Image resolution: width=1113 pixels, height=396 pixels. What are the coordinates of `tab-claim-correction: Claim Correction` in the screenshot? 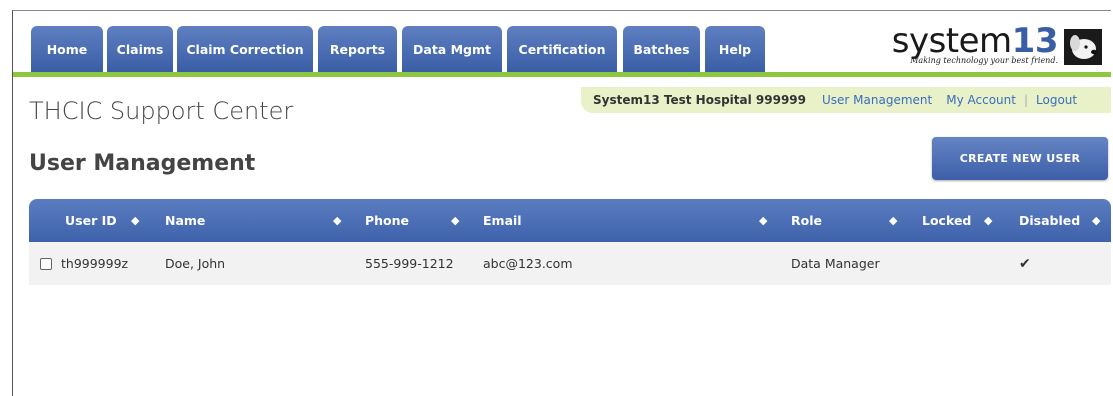 It's located at (245, 49).